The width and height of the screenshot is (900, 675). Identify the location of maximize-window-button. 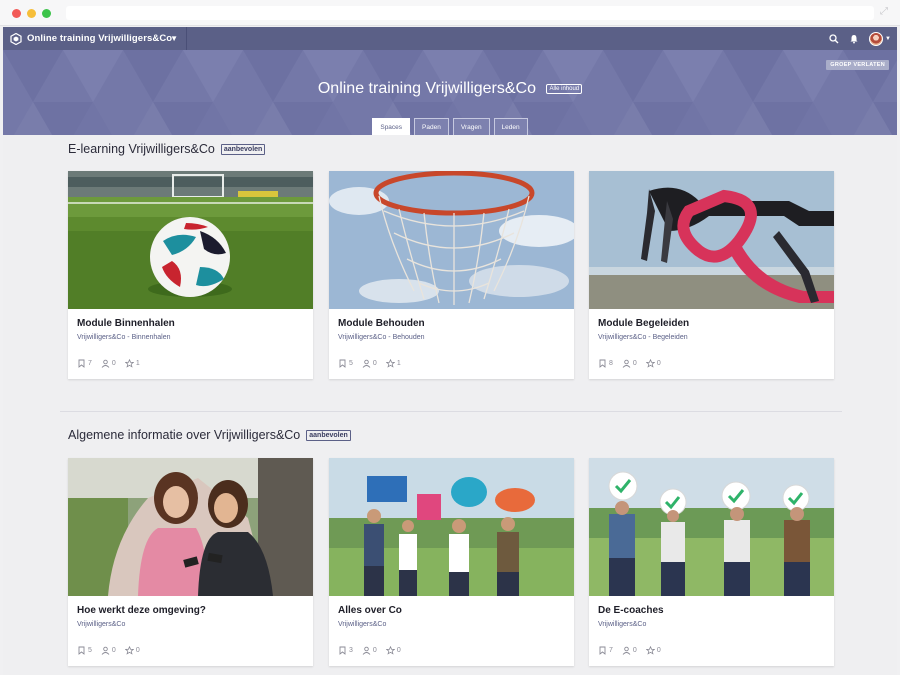
(46, 13).